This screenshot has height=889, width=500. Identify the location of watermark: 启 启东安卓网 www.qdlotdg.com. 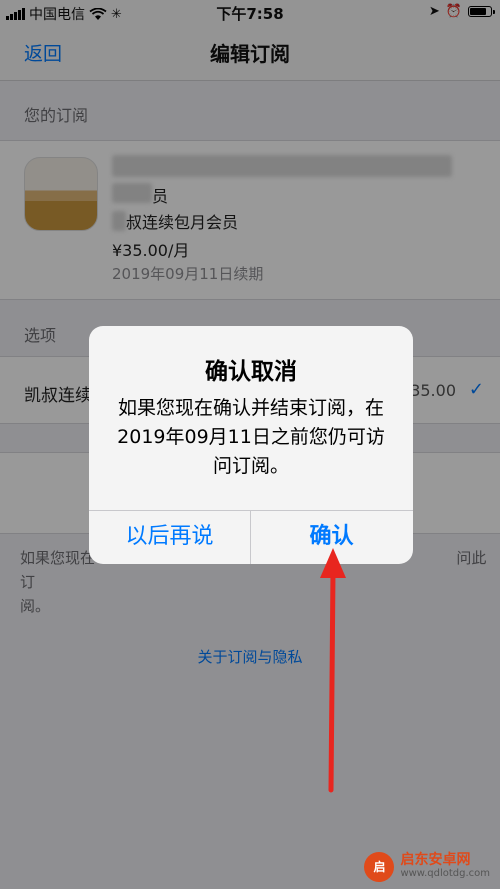
(427, 867).